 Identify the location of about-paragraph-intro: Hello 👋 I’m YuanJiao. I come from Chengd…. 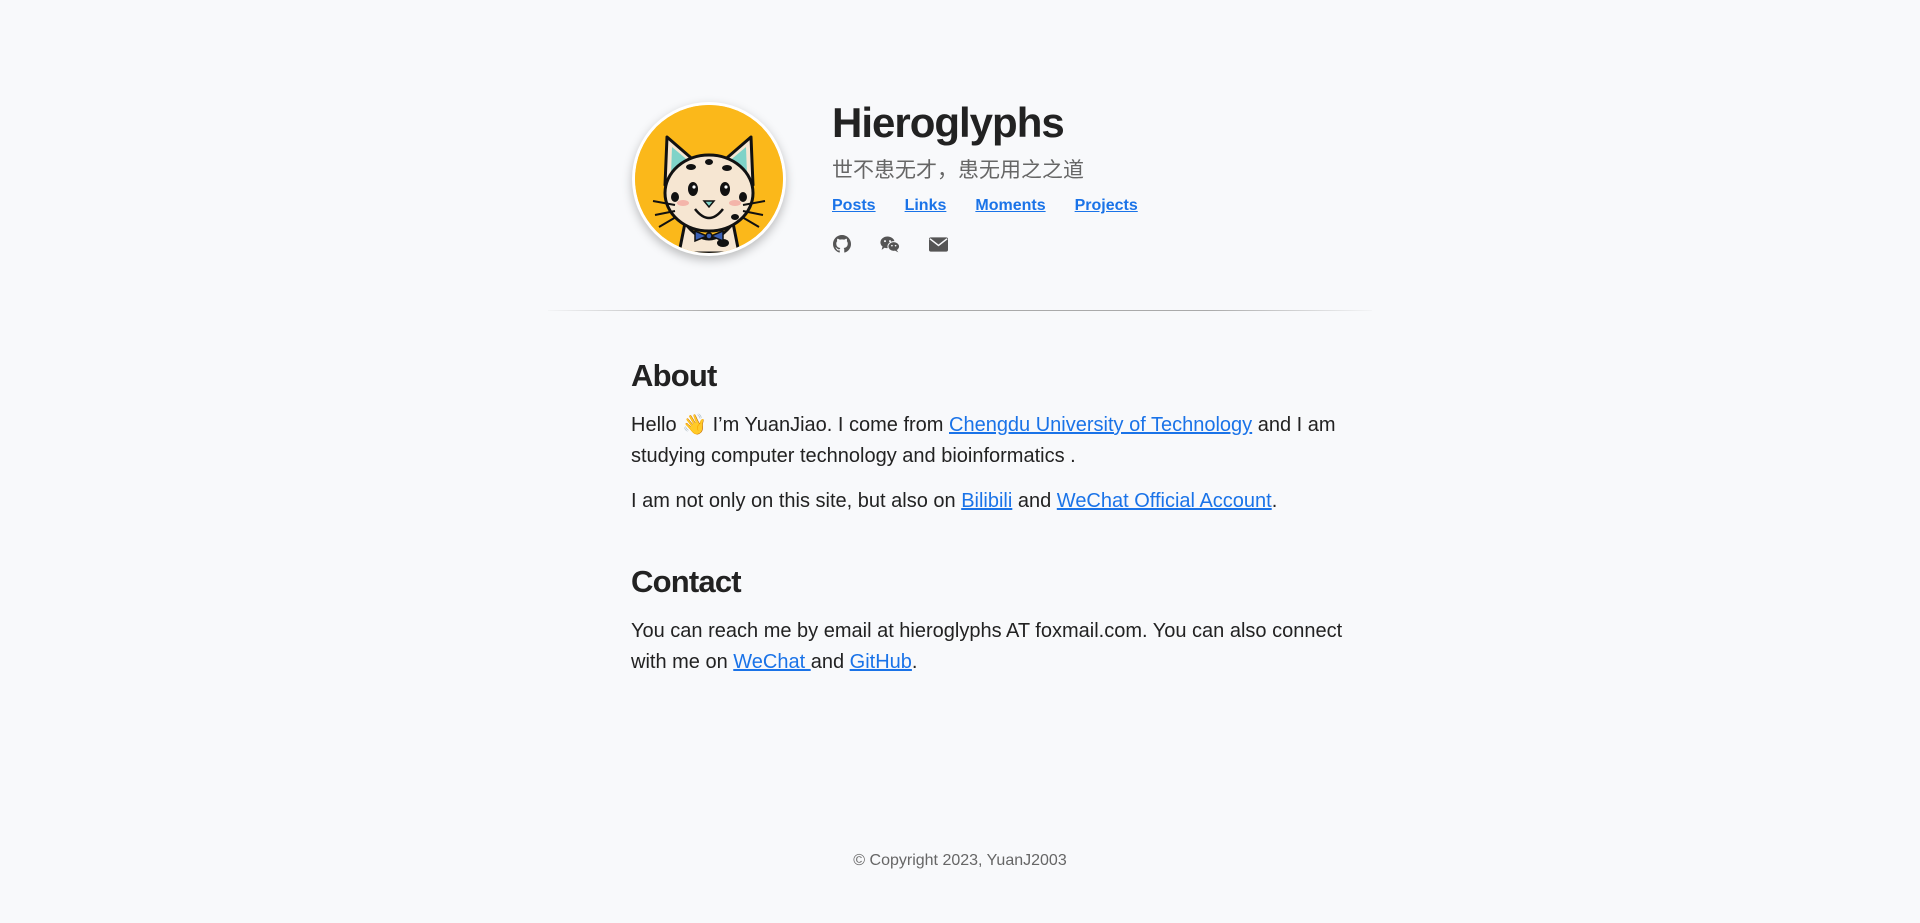
(1001, 441).